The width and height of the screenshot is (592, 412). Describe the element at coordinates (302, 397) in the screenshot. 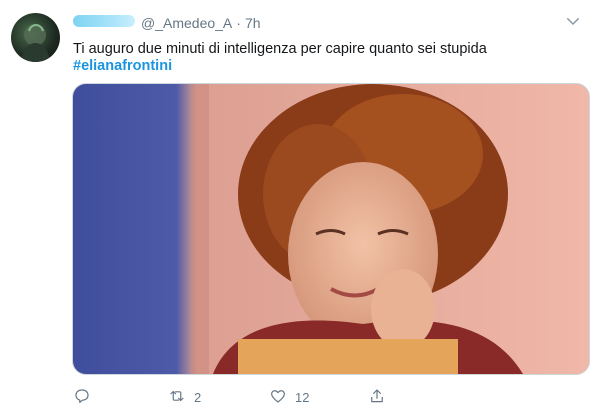

I see `like-count: 12` at that location.